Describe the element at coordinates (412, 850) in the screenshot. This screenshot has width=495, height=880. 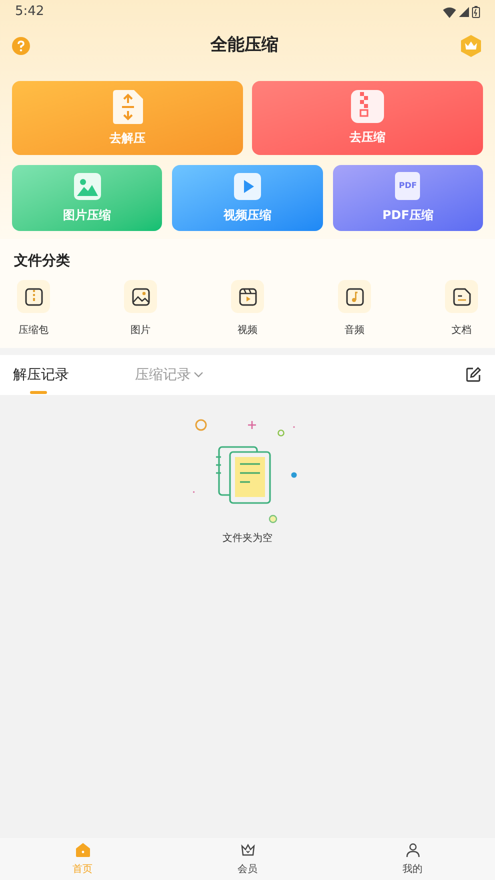
I see `person-icon` at that location.